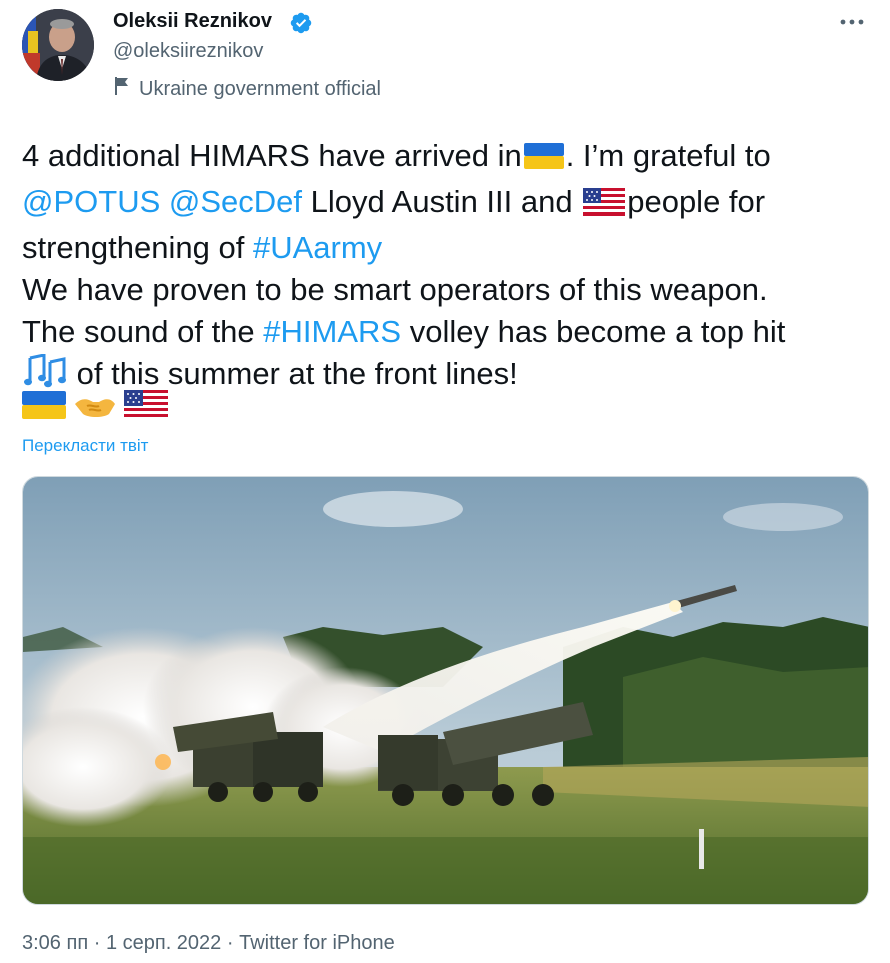 This screenshot has width=890, height=963. What do you see at coordinates (293, 373) in the screenshot?
I see `tweet-text-segment: of this summer at the front lines!` at bounding box center [293, 373].